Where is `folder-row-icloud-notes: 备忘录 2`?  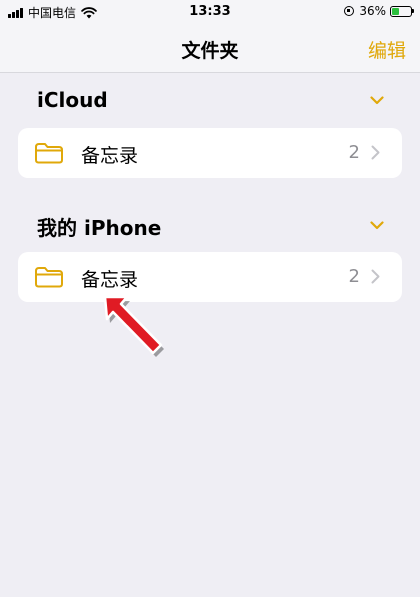
folder-row-icloud-notes: 备忘录 2 is located at coordinates (210, 153).